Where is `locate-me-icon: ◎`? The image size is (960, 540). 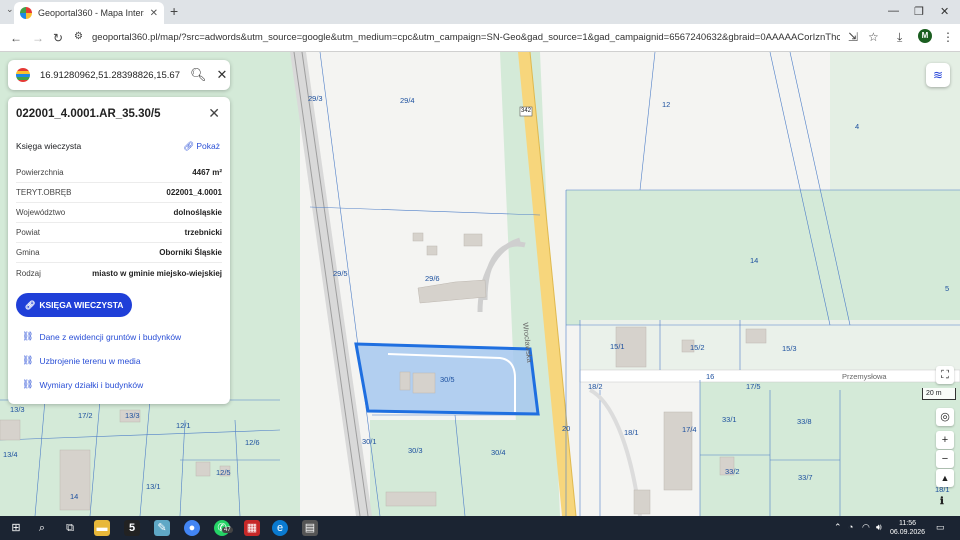
locate-me-icon: ◎ is located at coordinates (945, 417).